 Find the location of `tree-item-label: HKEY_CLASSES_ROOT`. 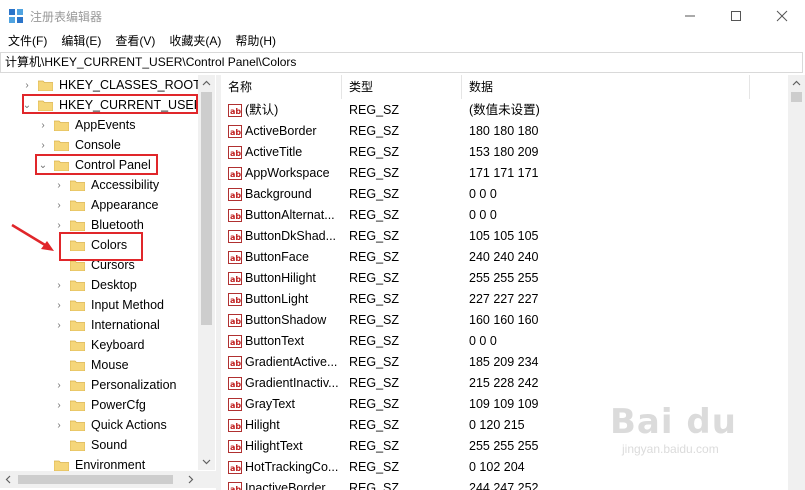

tree-item-label: HKEY_CLASSES_ROOT is located at coordinates (130, 85).